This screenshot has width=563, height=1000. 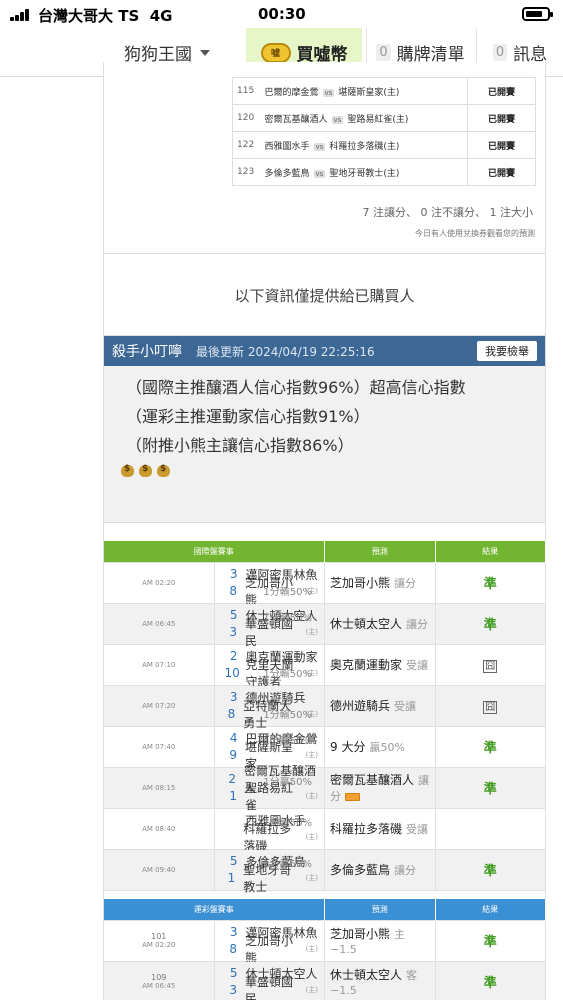 I want to click on matchup: 巴爾的摩金鶯 vs 堪薩斯皇家(主), so click(x=364, y=91).